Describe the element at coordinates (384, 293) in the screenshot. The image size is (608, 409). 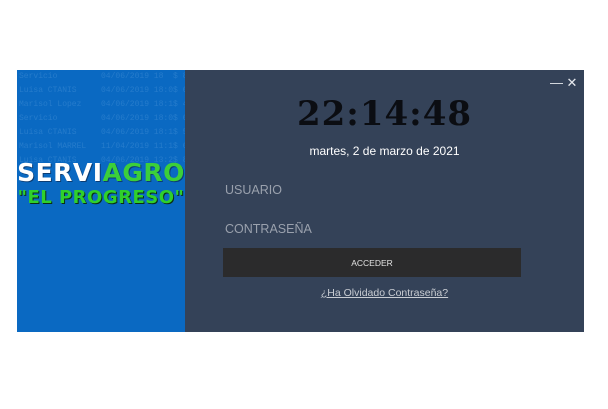
I see `forgot-password-link: ¿Ha Olvidado Contraseña?` at that location.